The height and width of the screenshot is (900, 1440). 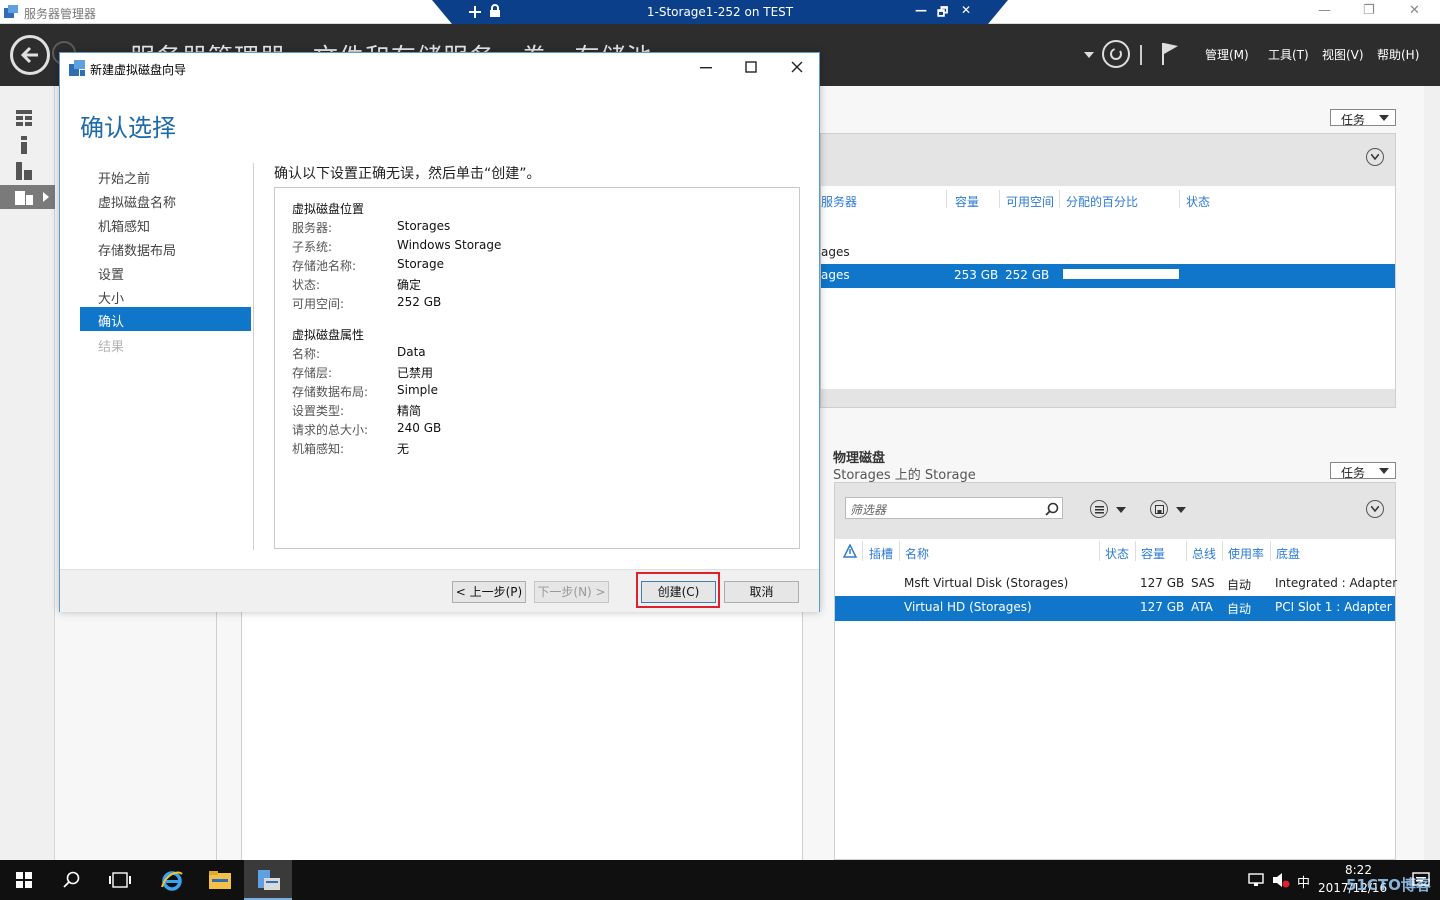 I want to click on outer-restore-button: ❐, so click(x=1369, y=10).